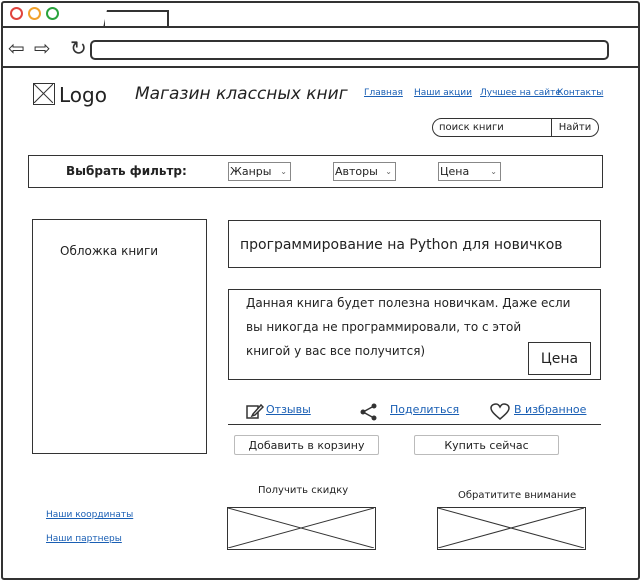  What do you see at coordinates (84, 539) in the screenshot?
I see `footer-link-partners: Наши партнеры` at bounding box center [84, 539].